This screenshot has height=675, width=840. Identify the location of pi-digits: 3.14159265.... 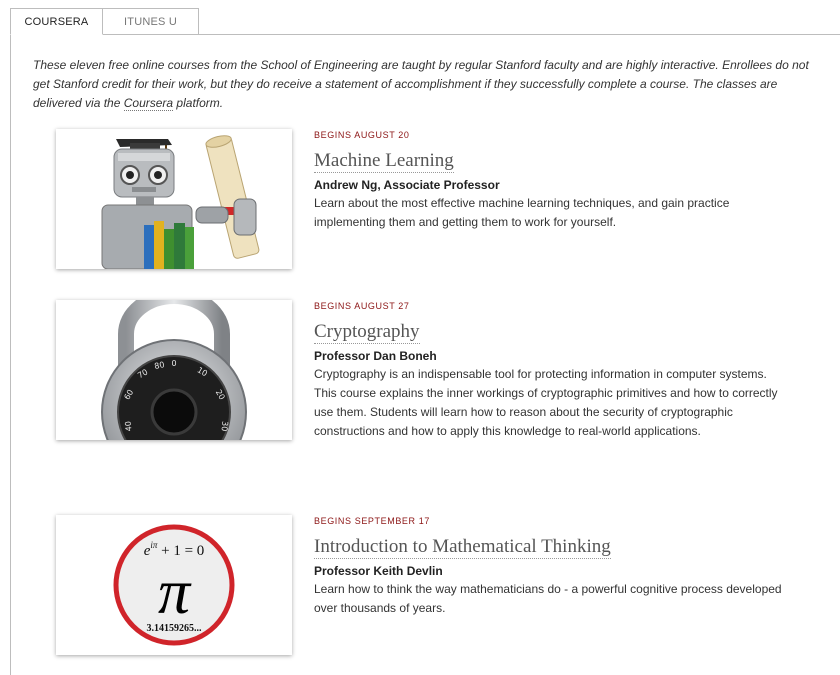
(175, 628).